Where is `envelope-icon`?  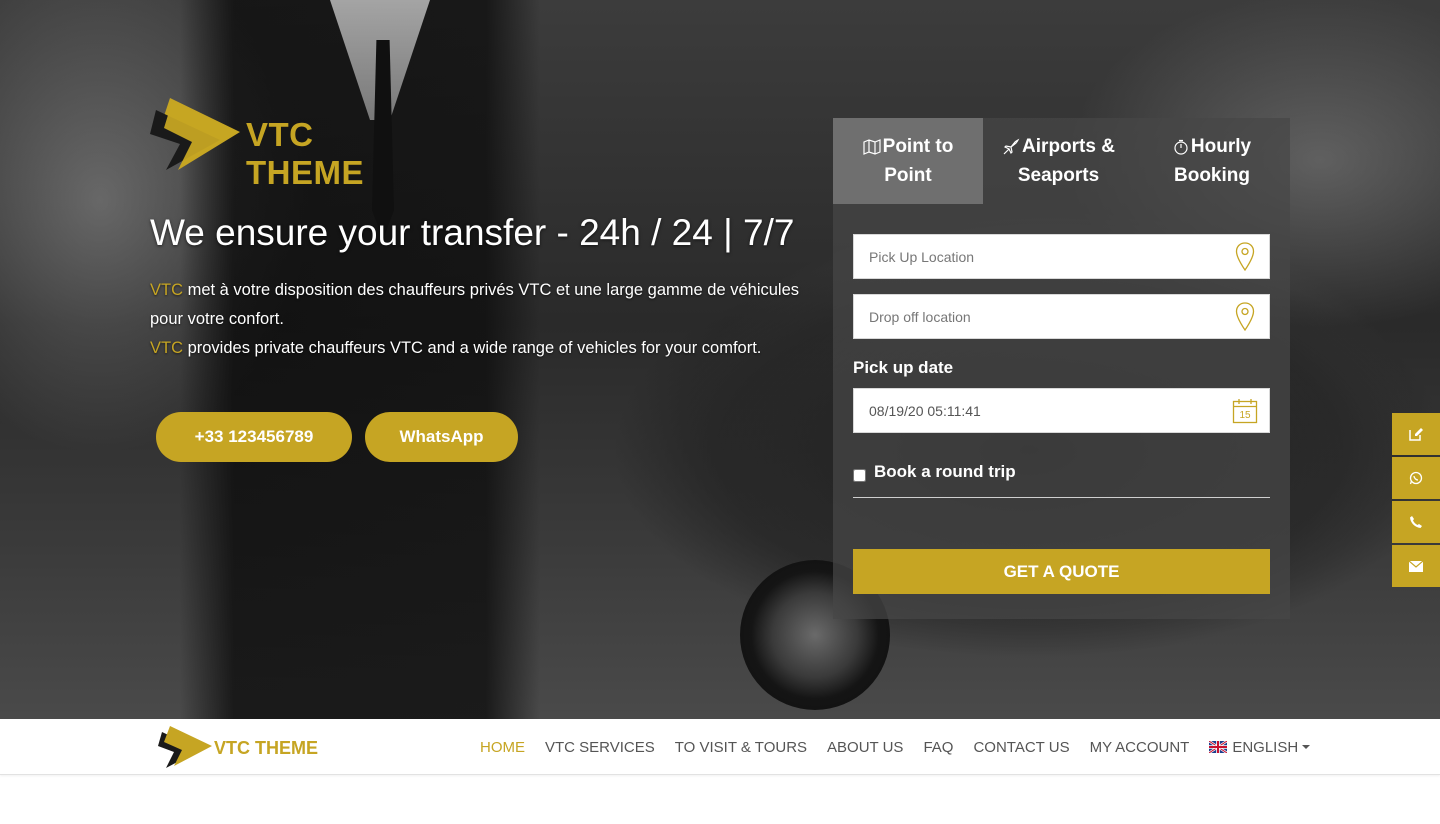 envelope-icon is located at coordinates (1416, 566).